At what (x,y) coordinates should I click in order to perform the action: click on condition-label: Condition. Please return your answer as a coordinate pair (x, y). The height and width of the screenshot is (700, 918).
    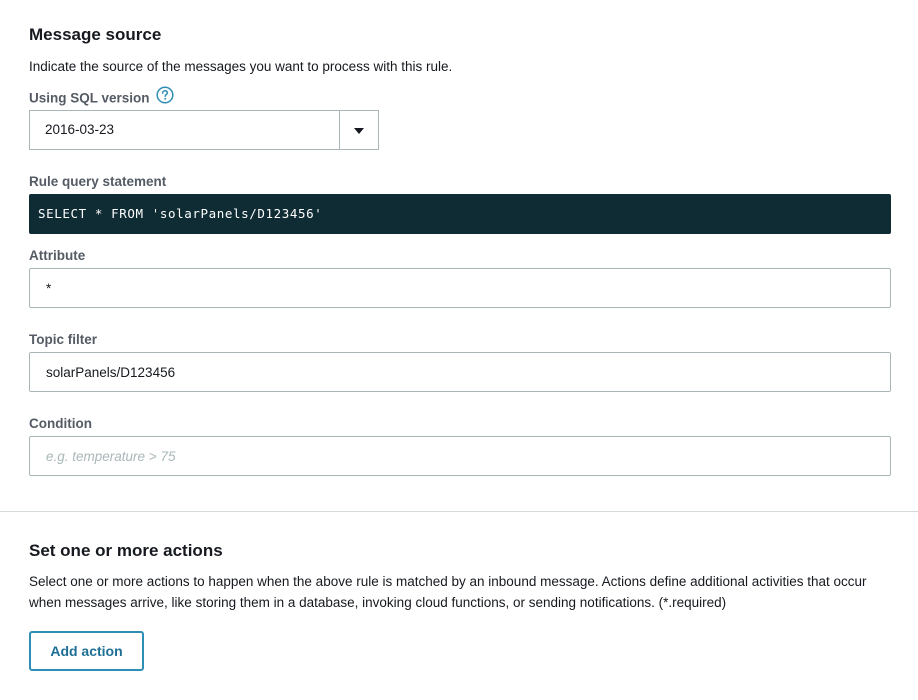
    Looking at the image, I should click on (60, 423).